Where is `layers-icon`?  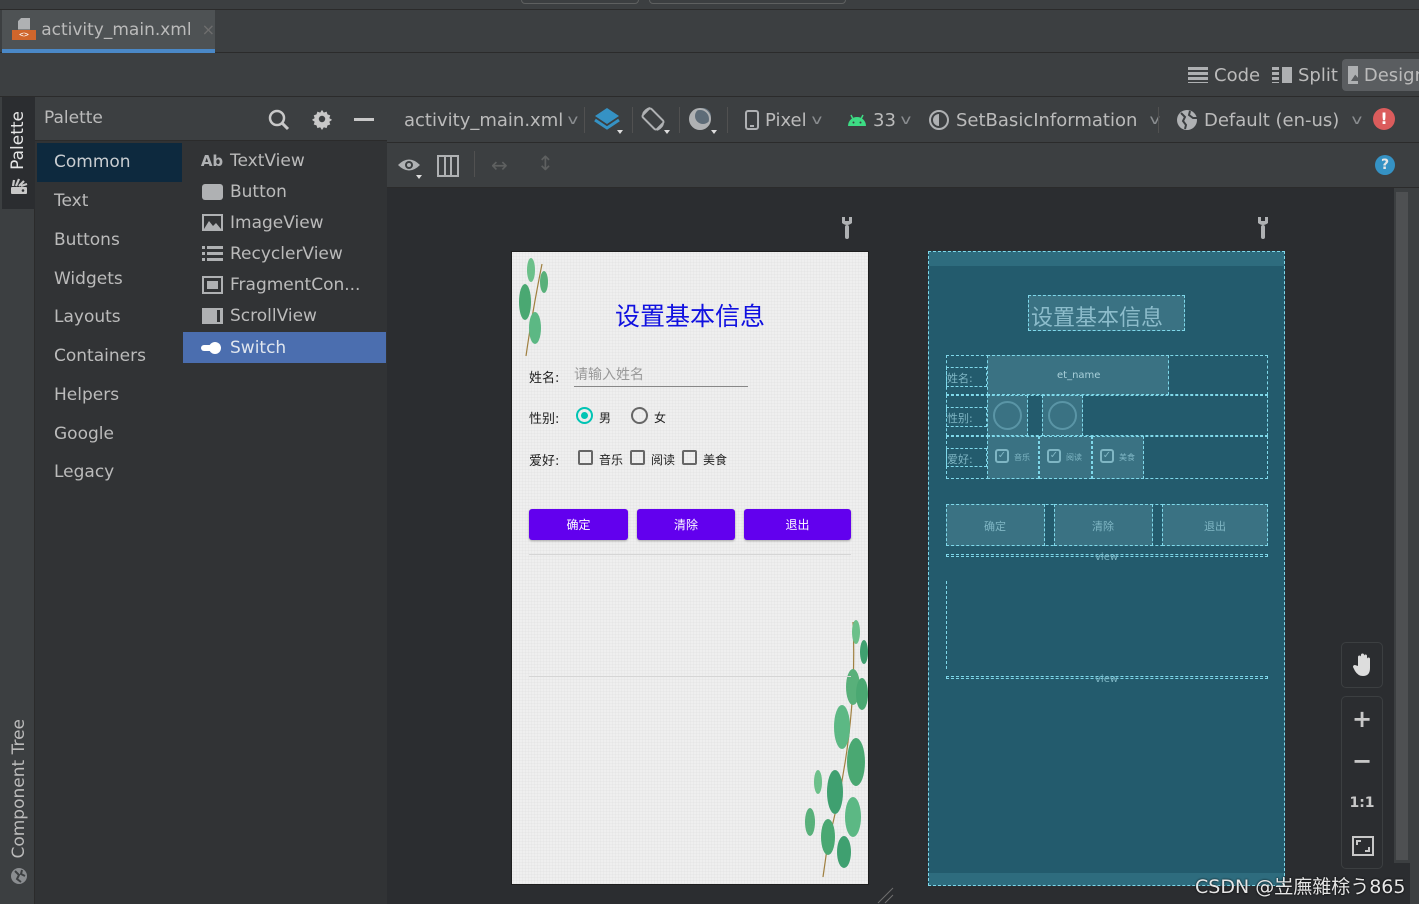
layers-icon is located at coordinates (609, 121).